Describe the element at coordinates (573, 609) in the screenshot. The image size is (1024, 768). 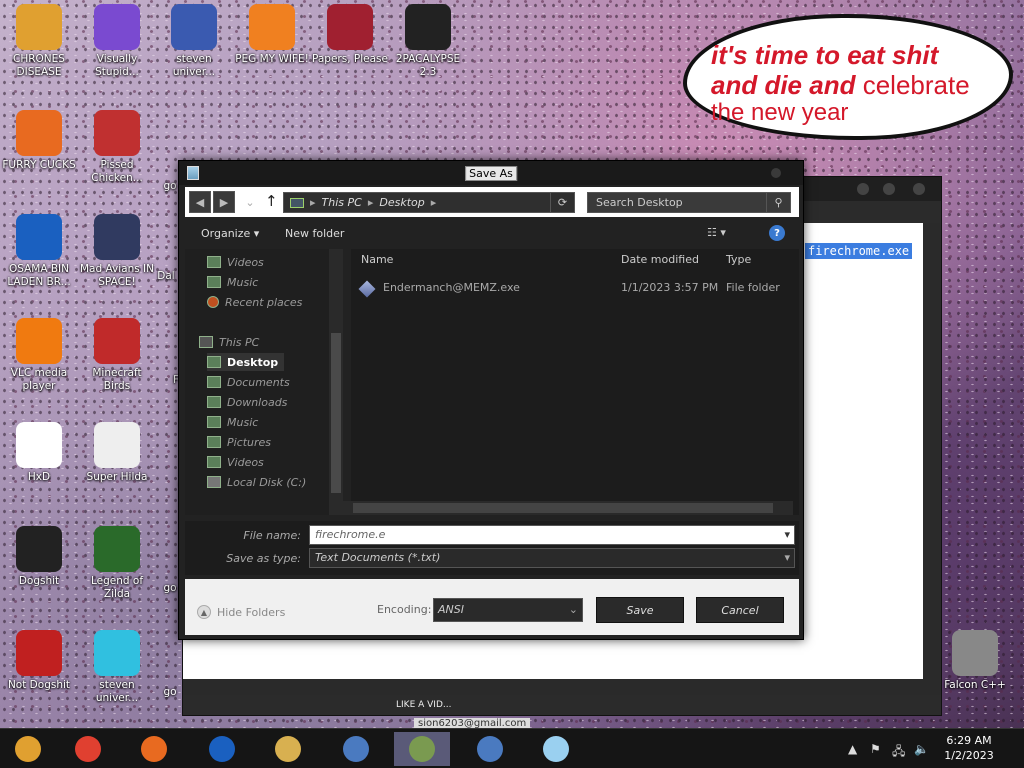
I see `chevron-down-icon: ⌄` at that location.